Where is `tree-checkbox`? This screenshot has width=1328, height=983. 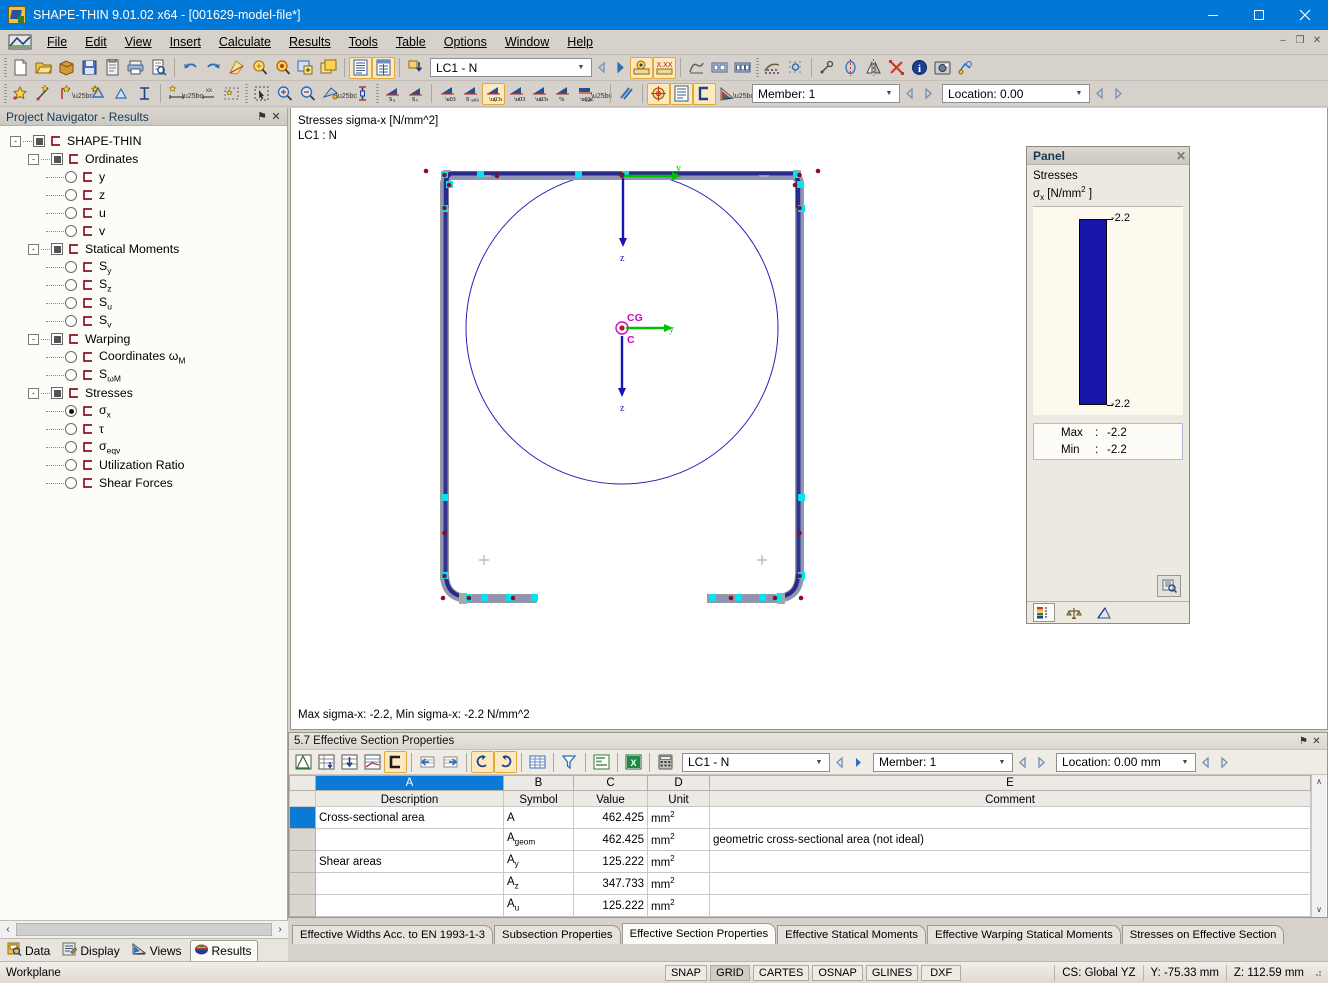
tree-checkbox is located at coordinates (57, 159).